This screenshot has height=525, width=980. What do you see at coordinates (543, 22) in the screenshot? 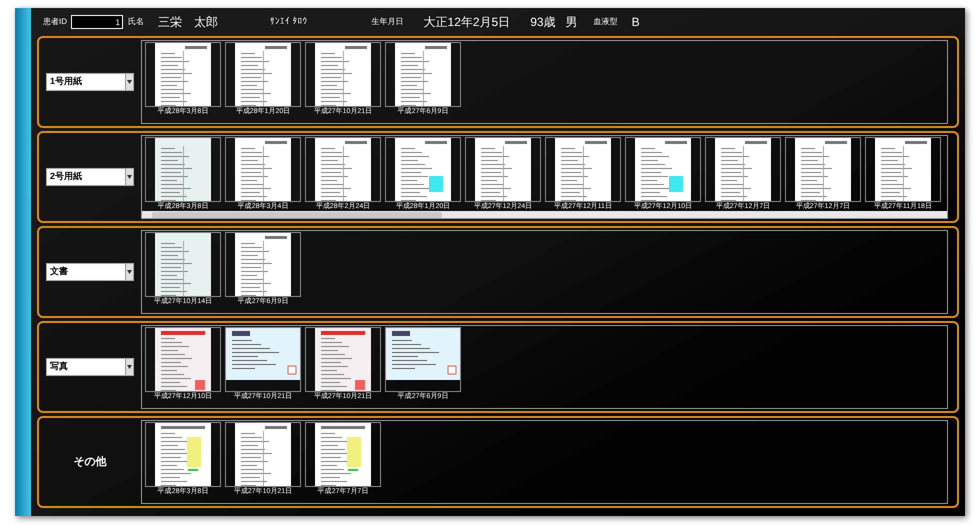
I see `age: 93歳` at bounding box center [543, 22].